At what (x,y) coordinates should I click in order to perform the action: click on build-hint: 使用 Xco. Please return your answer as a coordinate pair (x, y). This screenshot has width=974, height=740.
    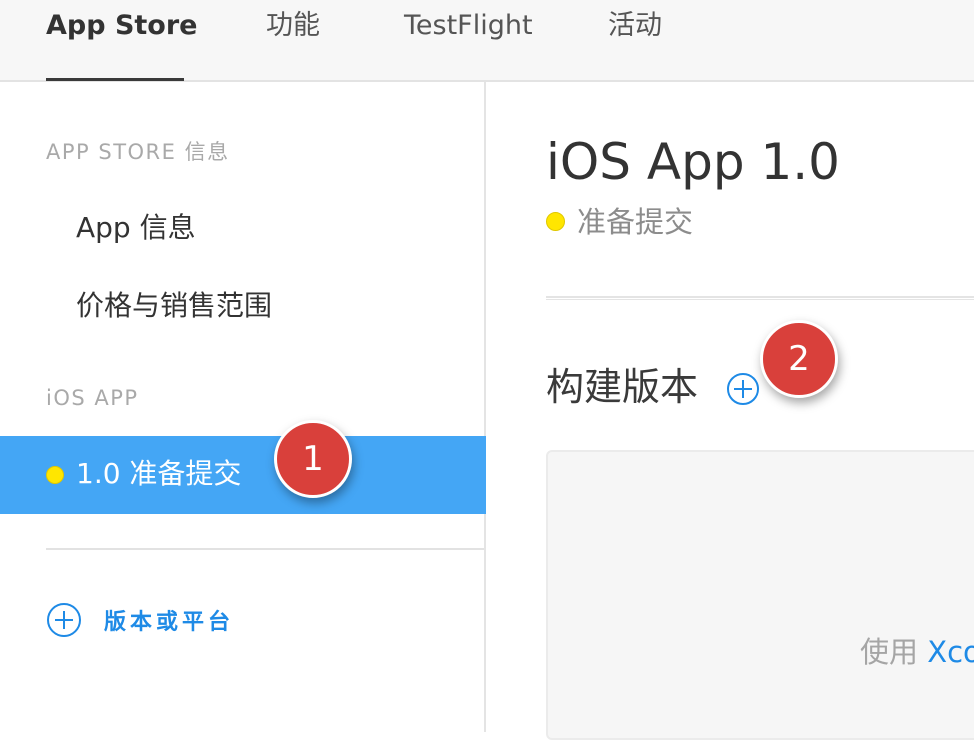
    Looking at the image, I should click on (917, 652).